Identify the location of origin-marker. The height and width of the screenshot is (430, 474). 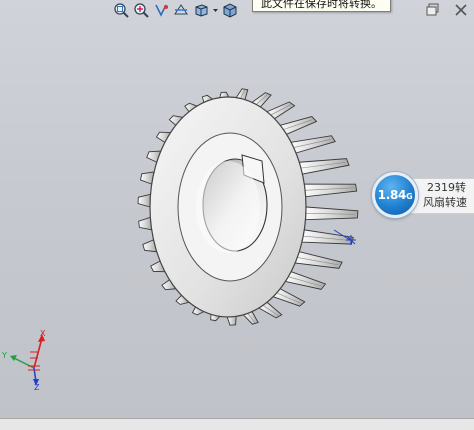
(345, 238).